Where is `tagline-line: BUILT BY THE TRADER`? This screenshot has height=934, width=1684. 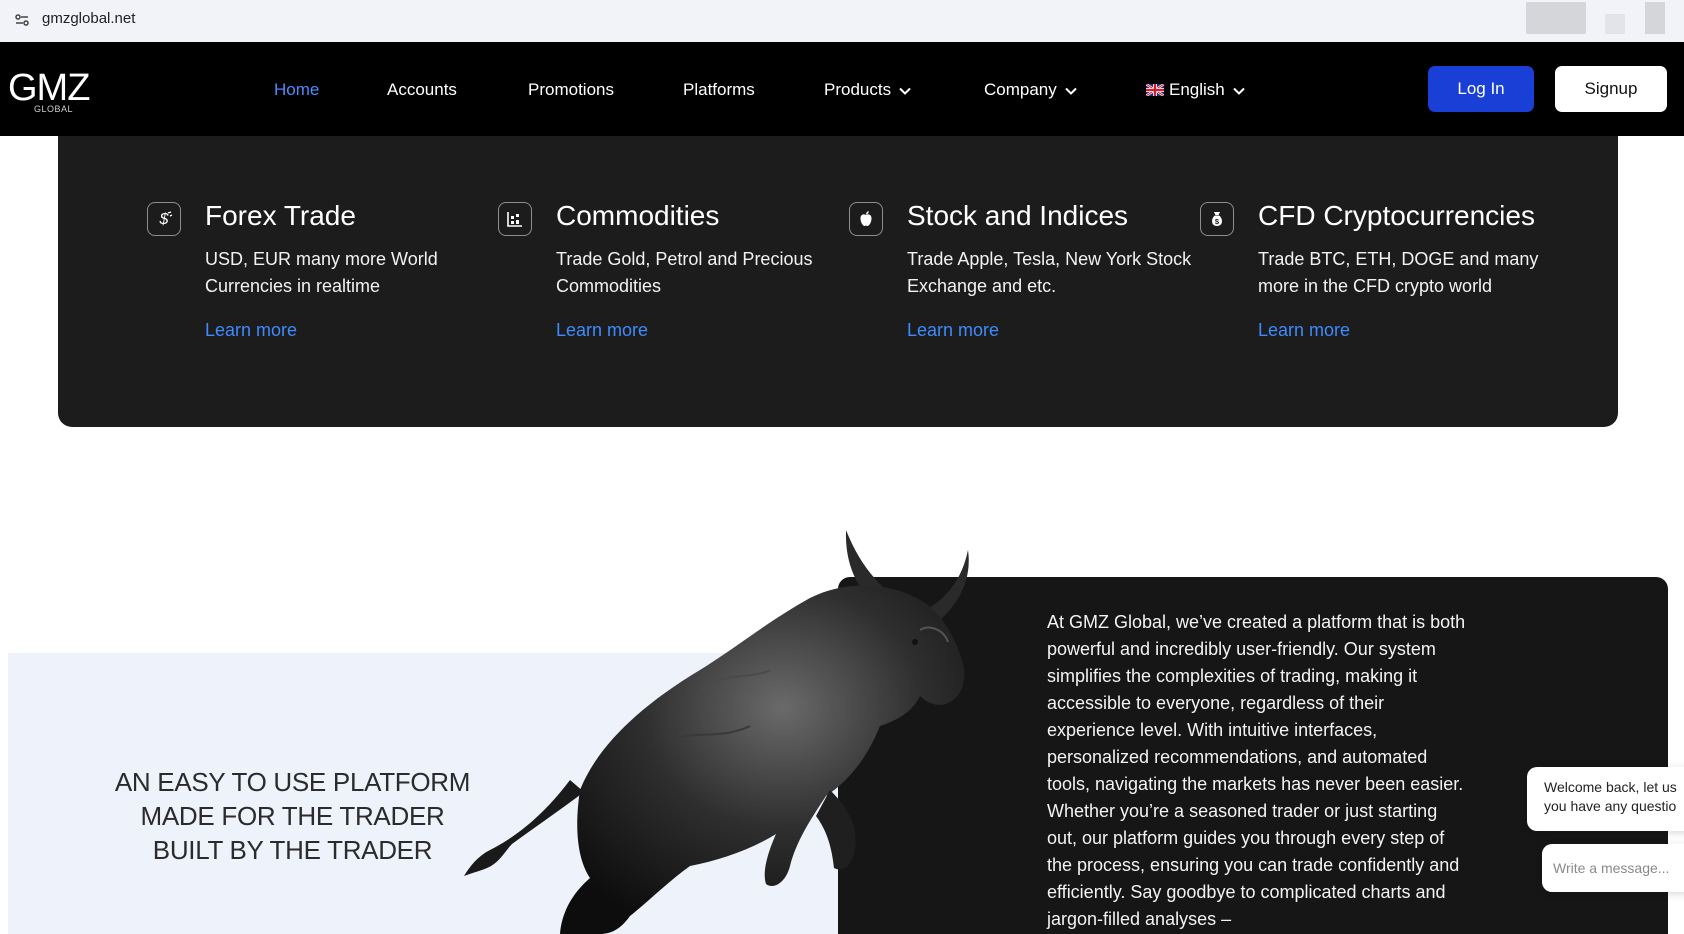
tagline-line: BUILT BY THE TRADER is located at coordinates (292, 850).